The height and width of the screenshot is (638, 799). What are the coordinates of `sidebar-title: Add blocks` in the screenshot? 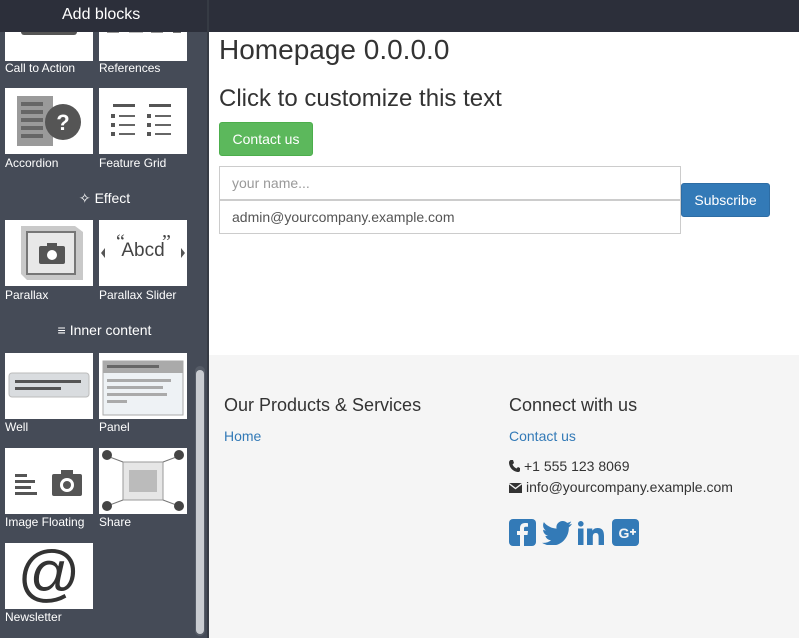 It's located at (101, 14).